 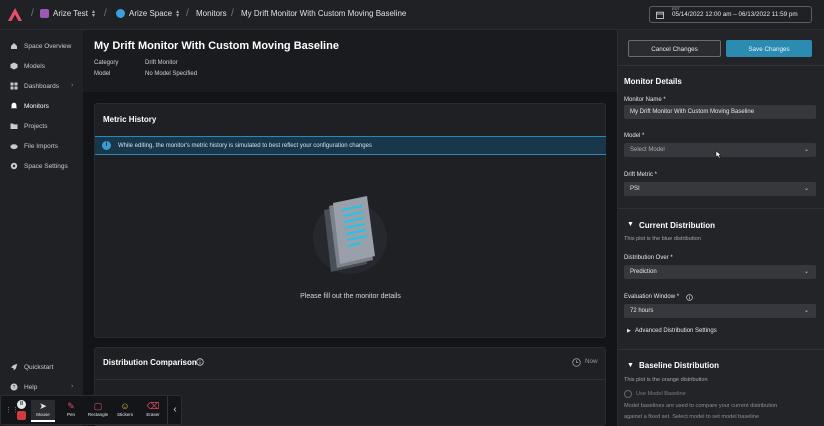 What do you see at coordinates (34, 146) in the screenshot?
I see `sidebar-item-file-imports: File Imports` at bounding box center [34, 146].